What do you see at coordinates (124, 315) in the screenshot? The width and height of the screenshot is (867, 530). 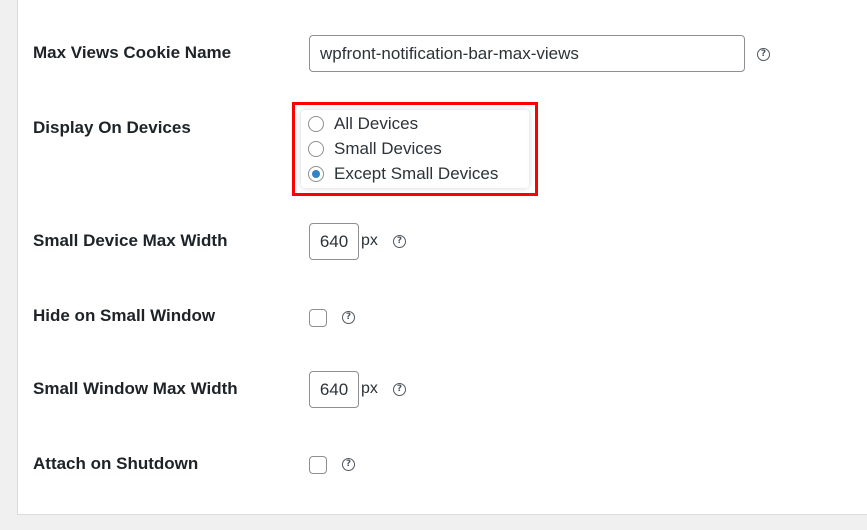 I see `hide-on-small-window-label: Hide on Small Window` at bounding box center [124, 315].